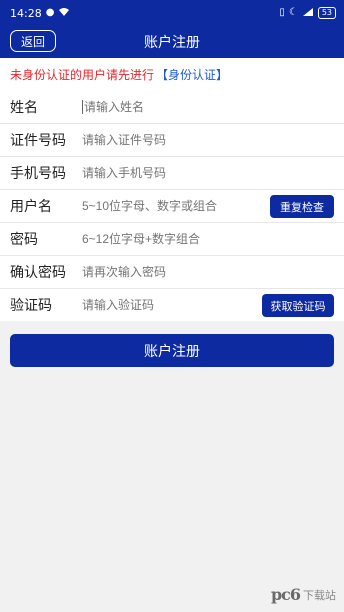 This screenshot has height=612, width=344. I want to click on auth-notice: 未身份认证的用户请先进行 【身份认证】, so click(172, 74).